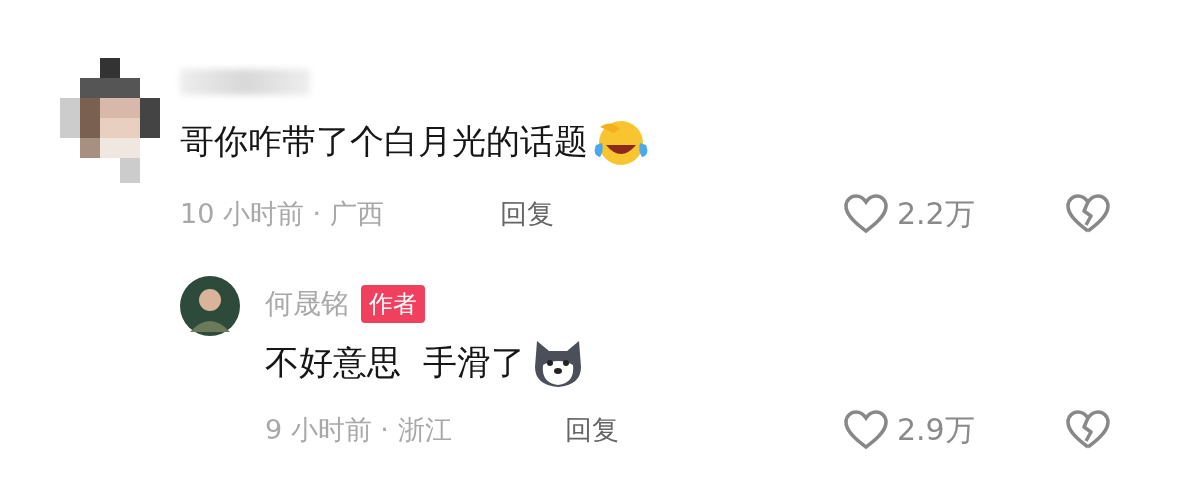 The image size is (1179, 503). I want to click on author-badge: 作者, so click(393, 304).